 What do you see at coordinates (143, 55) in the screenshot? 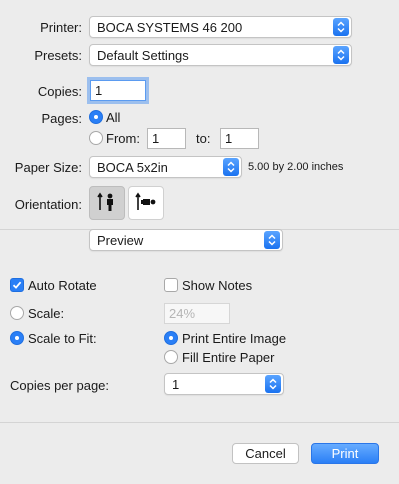
I see `presets-value: Default Settings` at bounding box center [143, 55].